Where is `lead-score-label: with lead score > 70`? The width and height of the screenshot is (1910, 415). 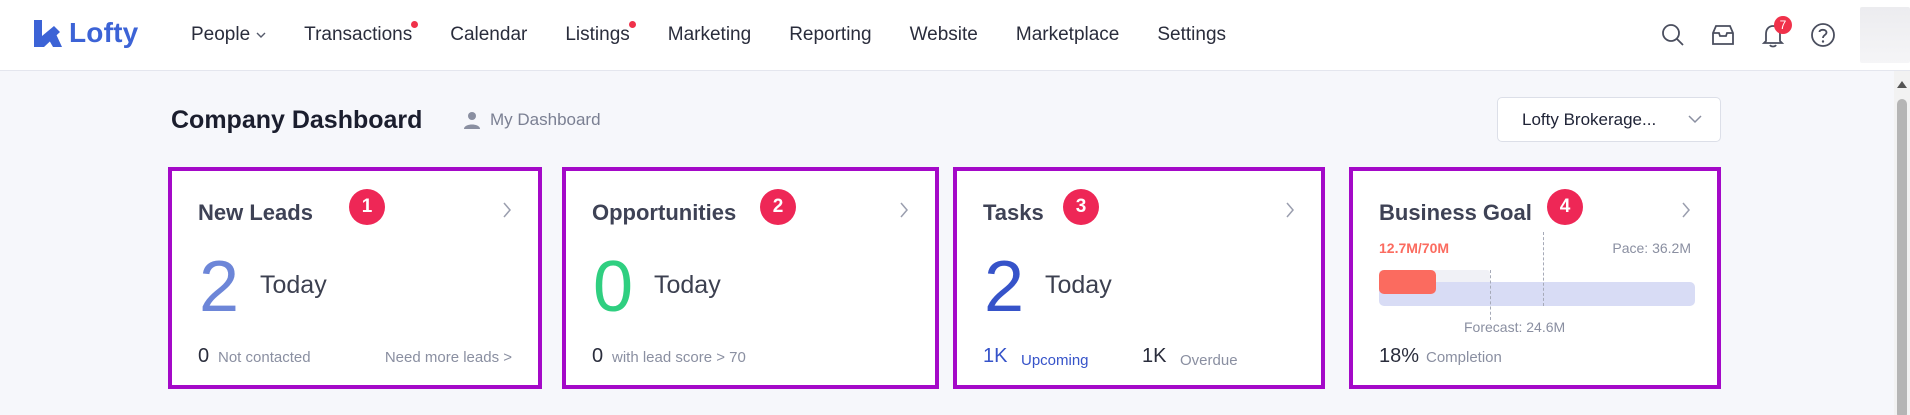 lead-score-label: with lead score > 70 is located at coordinates (679, 357).